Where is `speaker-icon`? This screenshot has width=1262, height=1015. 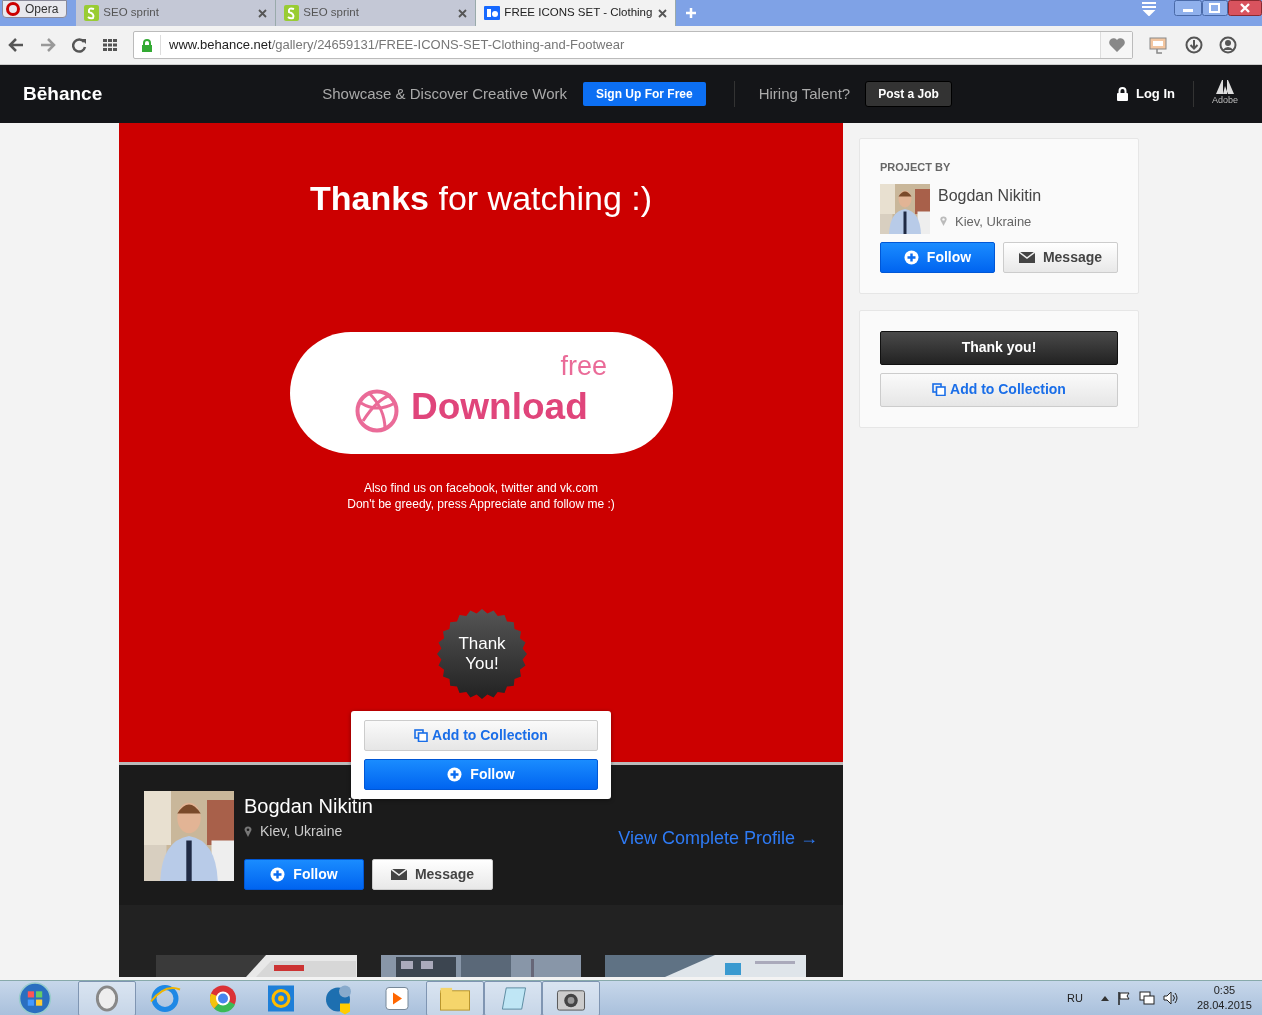
speaker-icon is located at coordinates (1170, 998).